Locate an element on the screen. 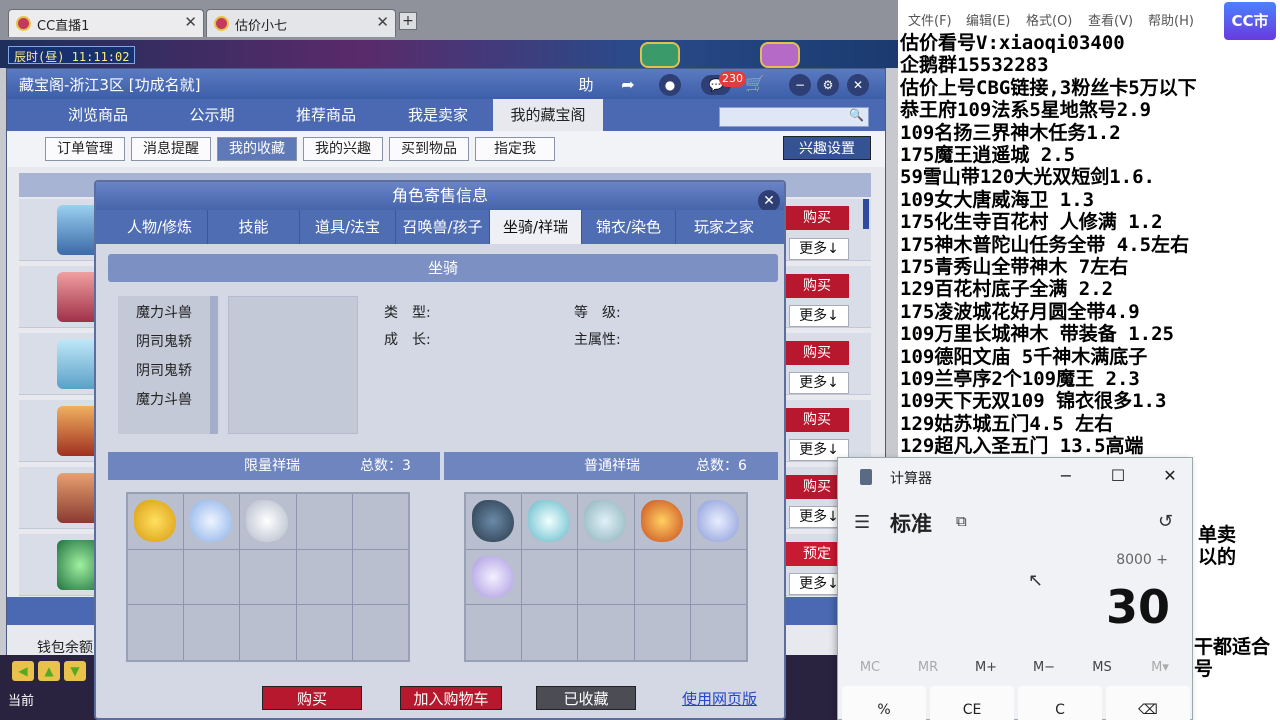 The image size is (1280, 720). help-button: 助 is located at coordinates (586, 85).